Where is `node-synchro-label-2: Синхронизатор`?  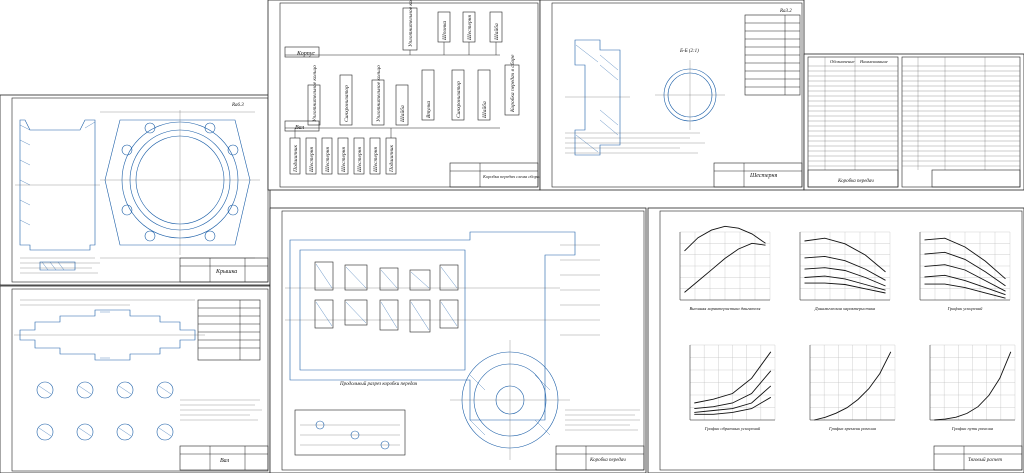
node-synchro-label-2: Синхронизатор is located at coordinates (347, 103).